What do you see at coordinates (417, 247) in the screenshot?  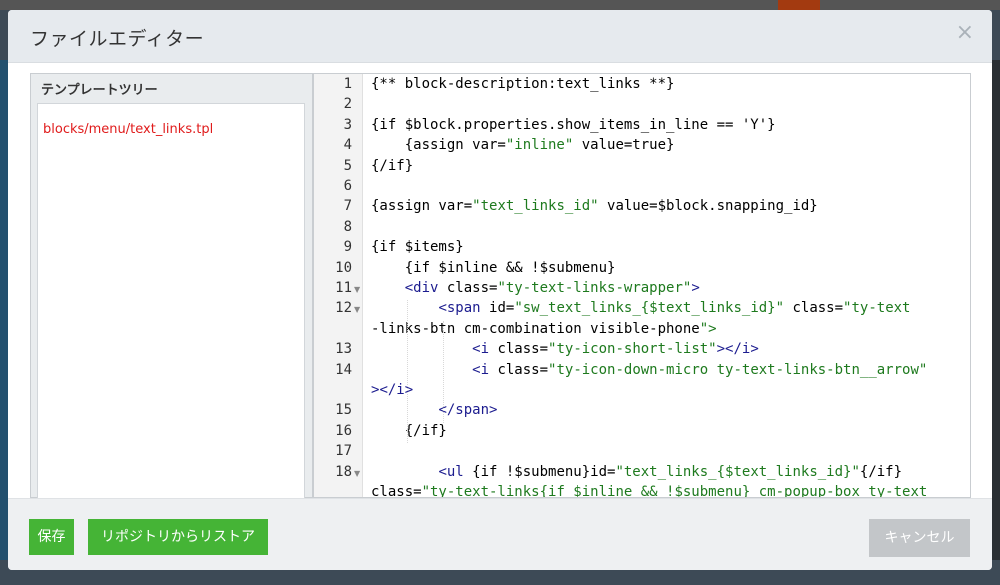 I see `code-line: {if $items}` at bounding box center [417, 247].